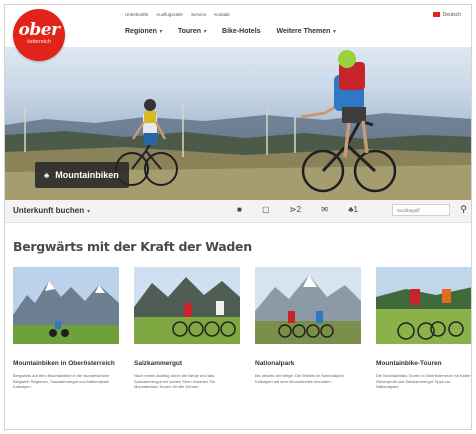  I want to click on meta-link: Service, so click(198, 14).